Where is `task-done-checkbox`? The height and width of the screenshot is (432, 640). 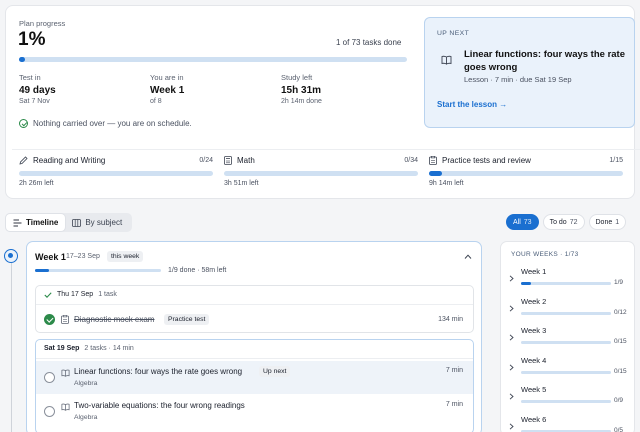 task-done-checkbox is located at coordinates (49, 319).